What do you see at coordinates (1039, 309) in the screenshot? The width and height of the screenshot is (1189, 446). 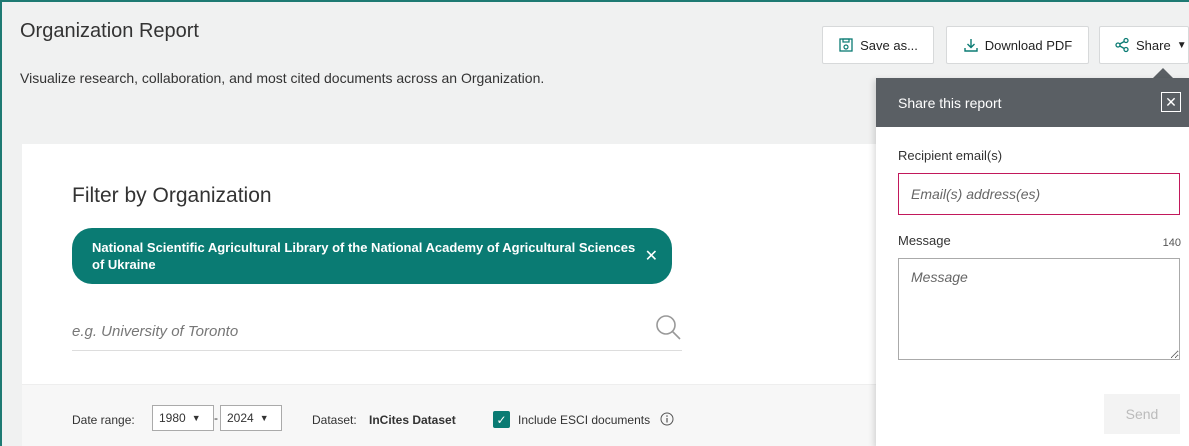 I see `message-textarea` at bounding box center [1039, 309].